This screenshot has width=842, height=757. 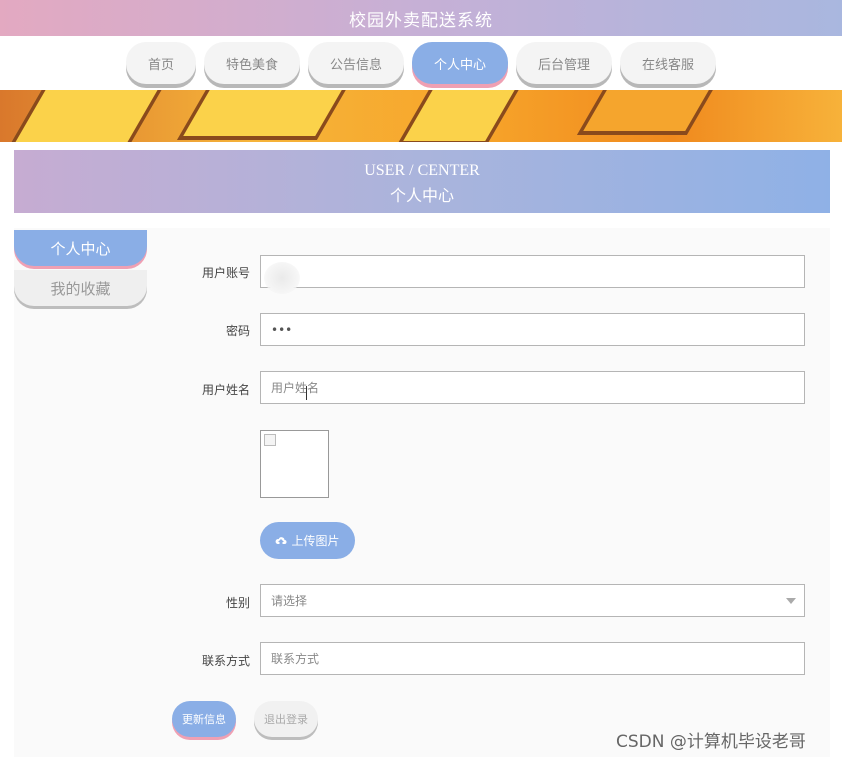 What do you see at coordinates (532, 658) in the screenshot?
I see `contact-field: 联系方式` at bounding box center [532, 658].